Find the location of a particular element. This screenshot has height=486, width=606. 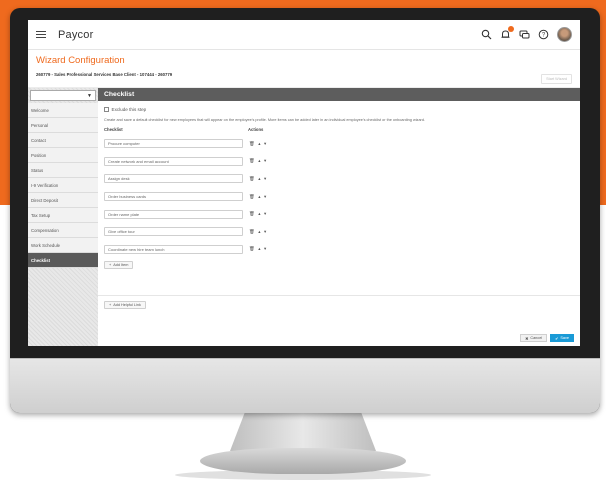

column-headers: Checklist Actions is located at coordinates (342, 129).